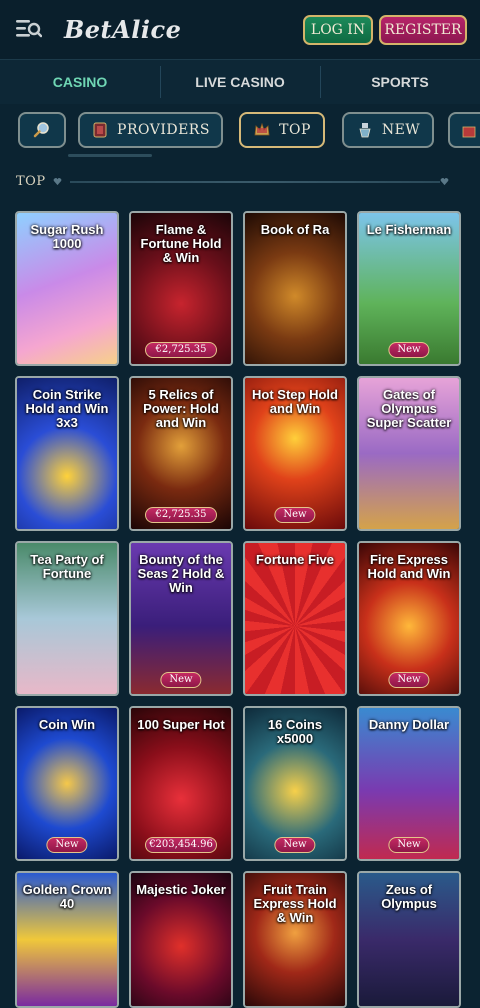 This screenshot has width=480, height=1008. What do you see at coordinates (181, 243) in the screenshot?
I see `game-title: Flame & Fortune Hold & Win` at bounding box center [181, 243].